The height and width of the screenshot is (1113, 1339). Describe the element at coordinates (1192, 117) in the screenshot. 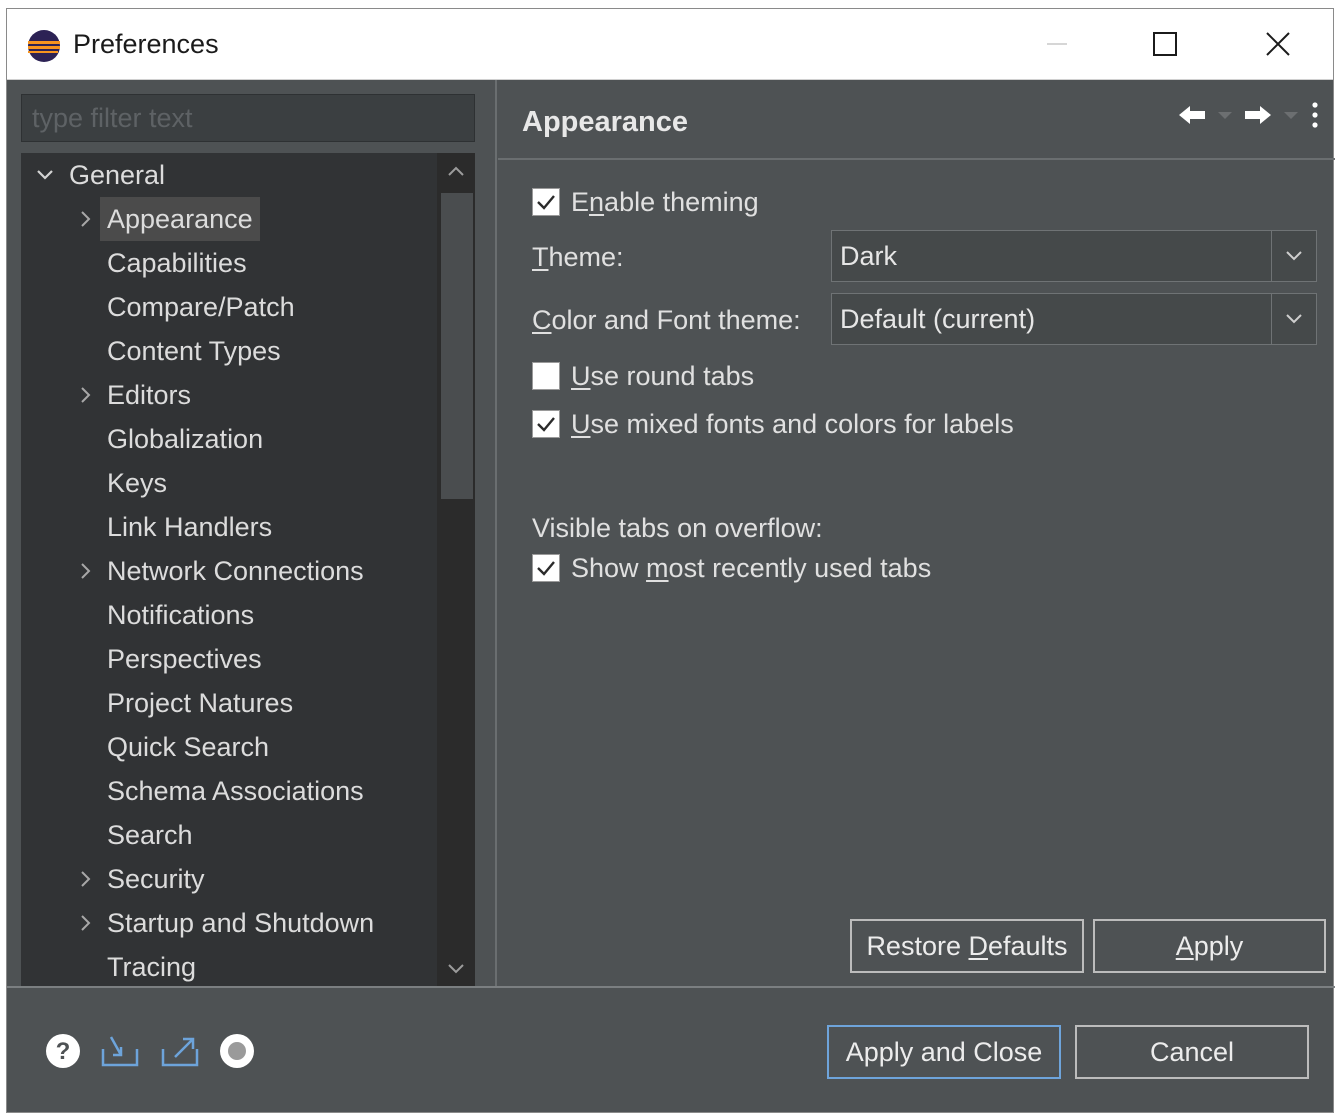

I see `back-arrow-icon` at that location.